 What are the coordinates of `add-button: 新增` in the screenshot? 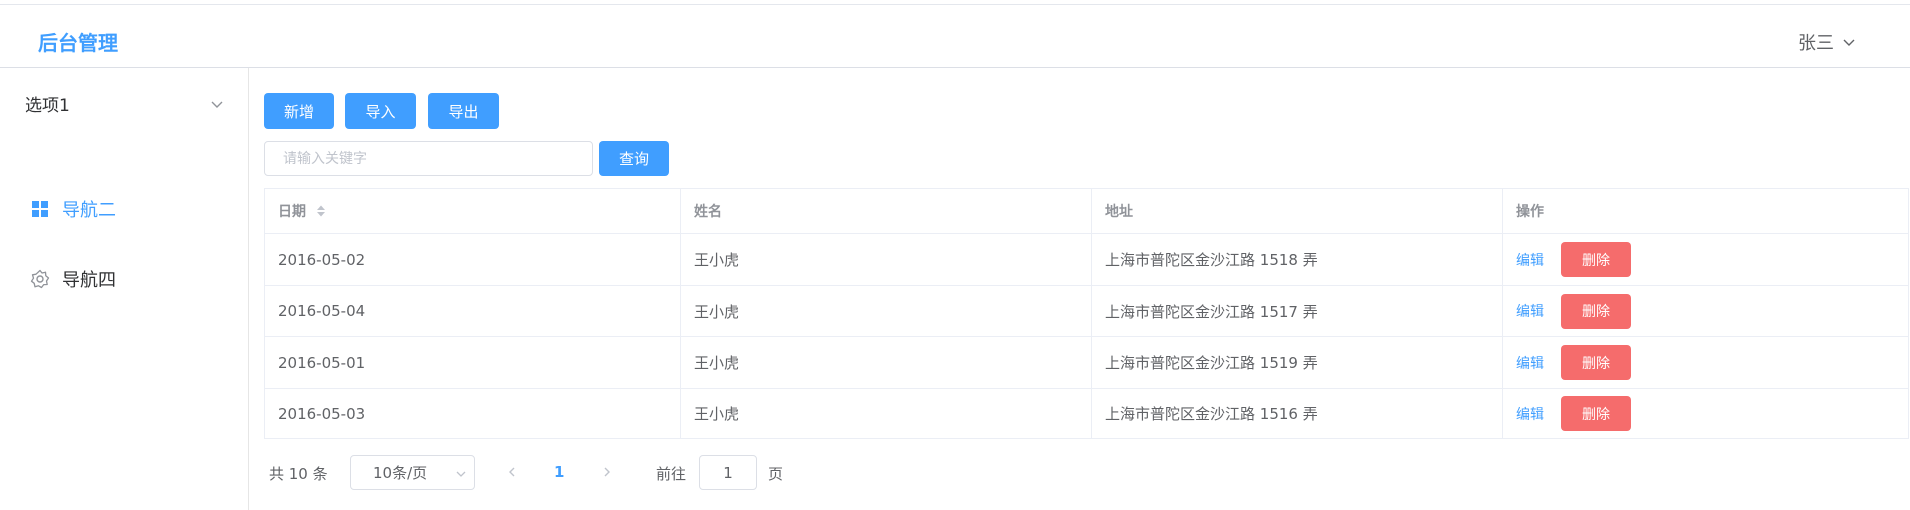 It's located at (299, 111).